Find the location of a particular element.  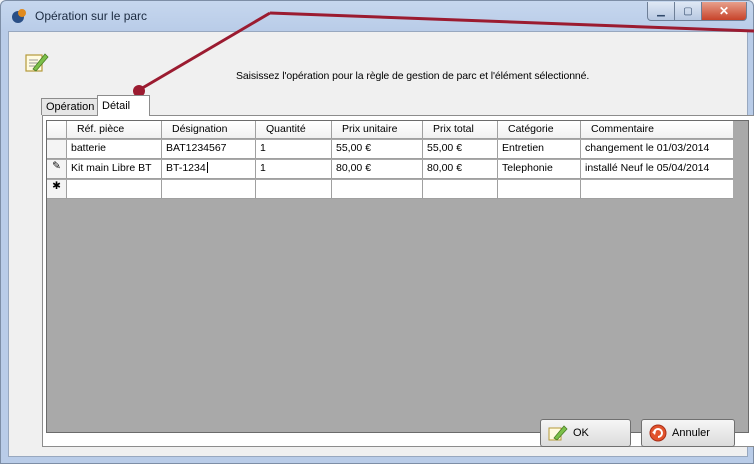

pencil-icon: ✎ is located at coordinates (57, 169).